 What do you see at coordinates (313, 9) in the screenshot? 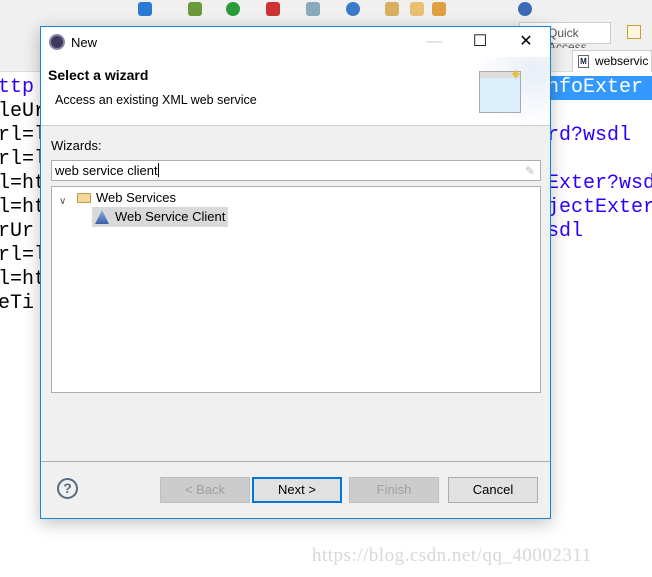
I see `new-server-icon` at bounding box center [313, 9].